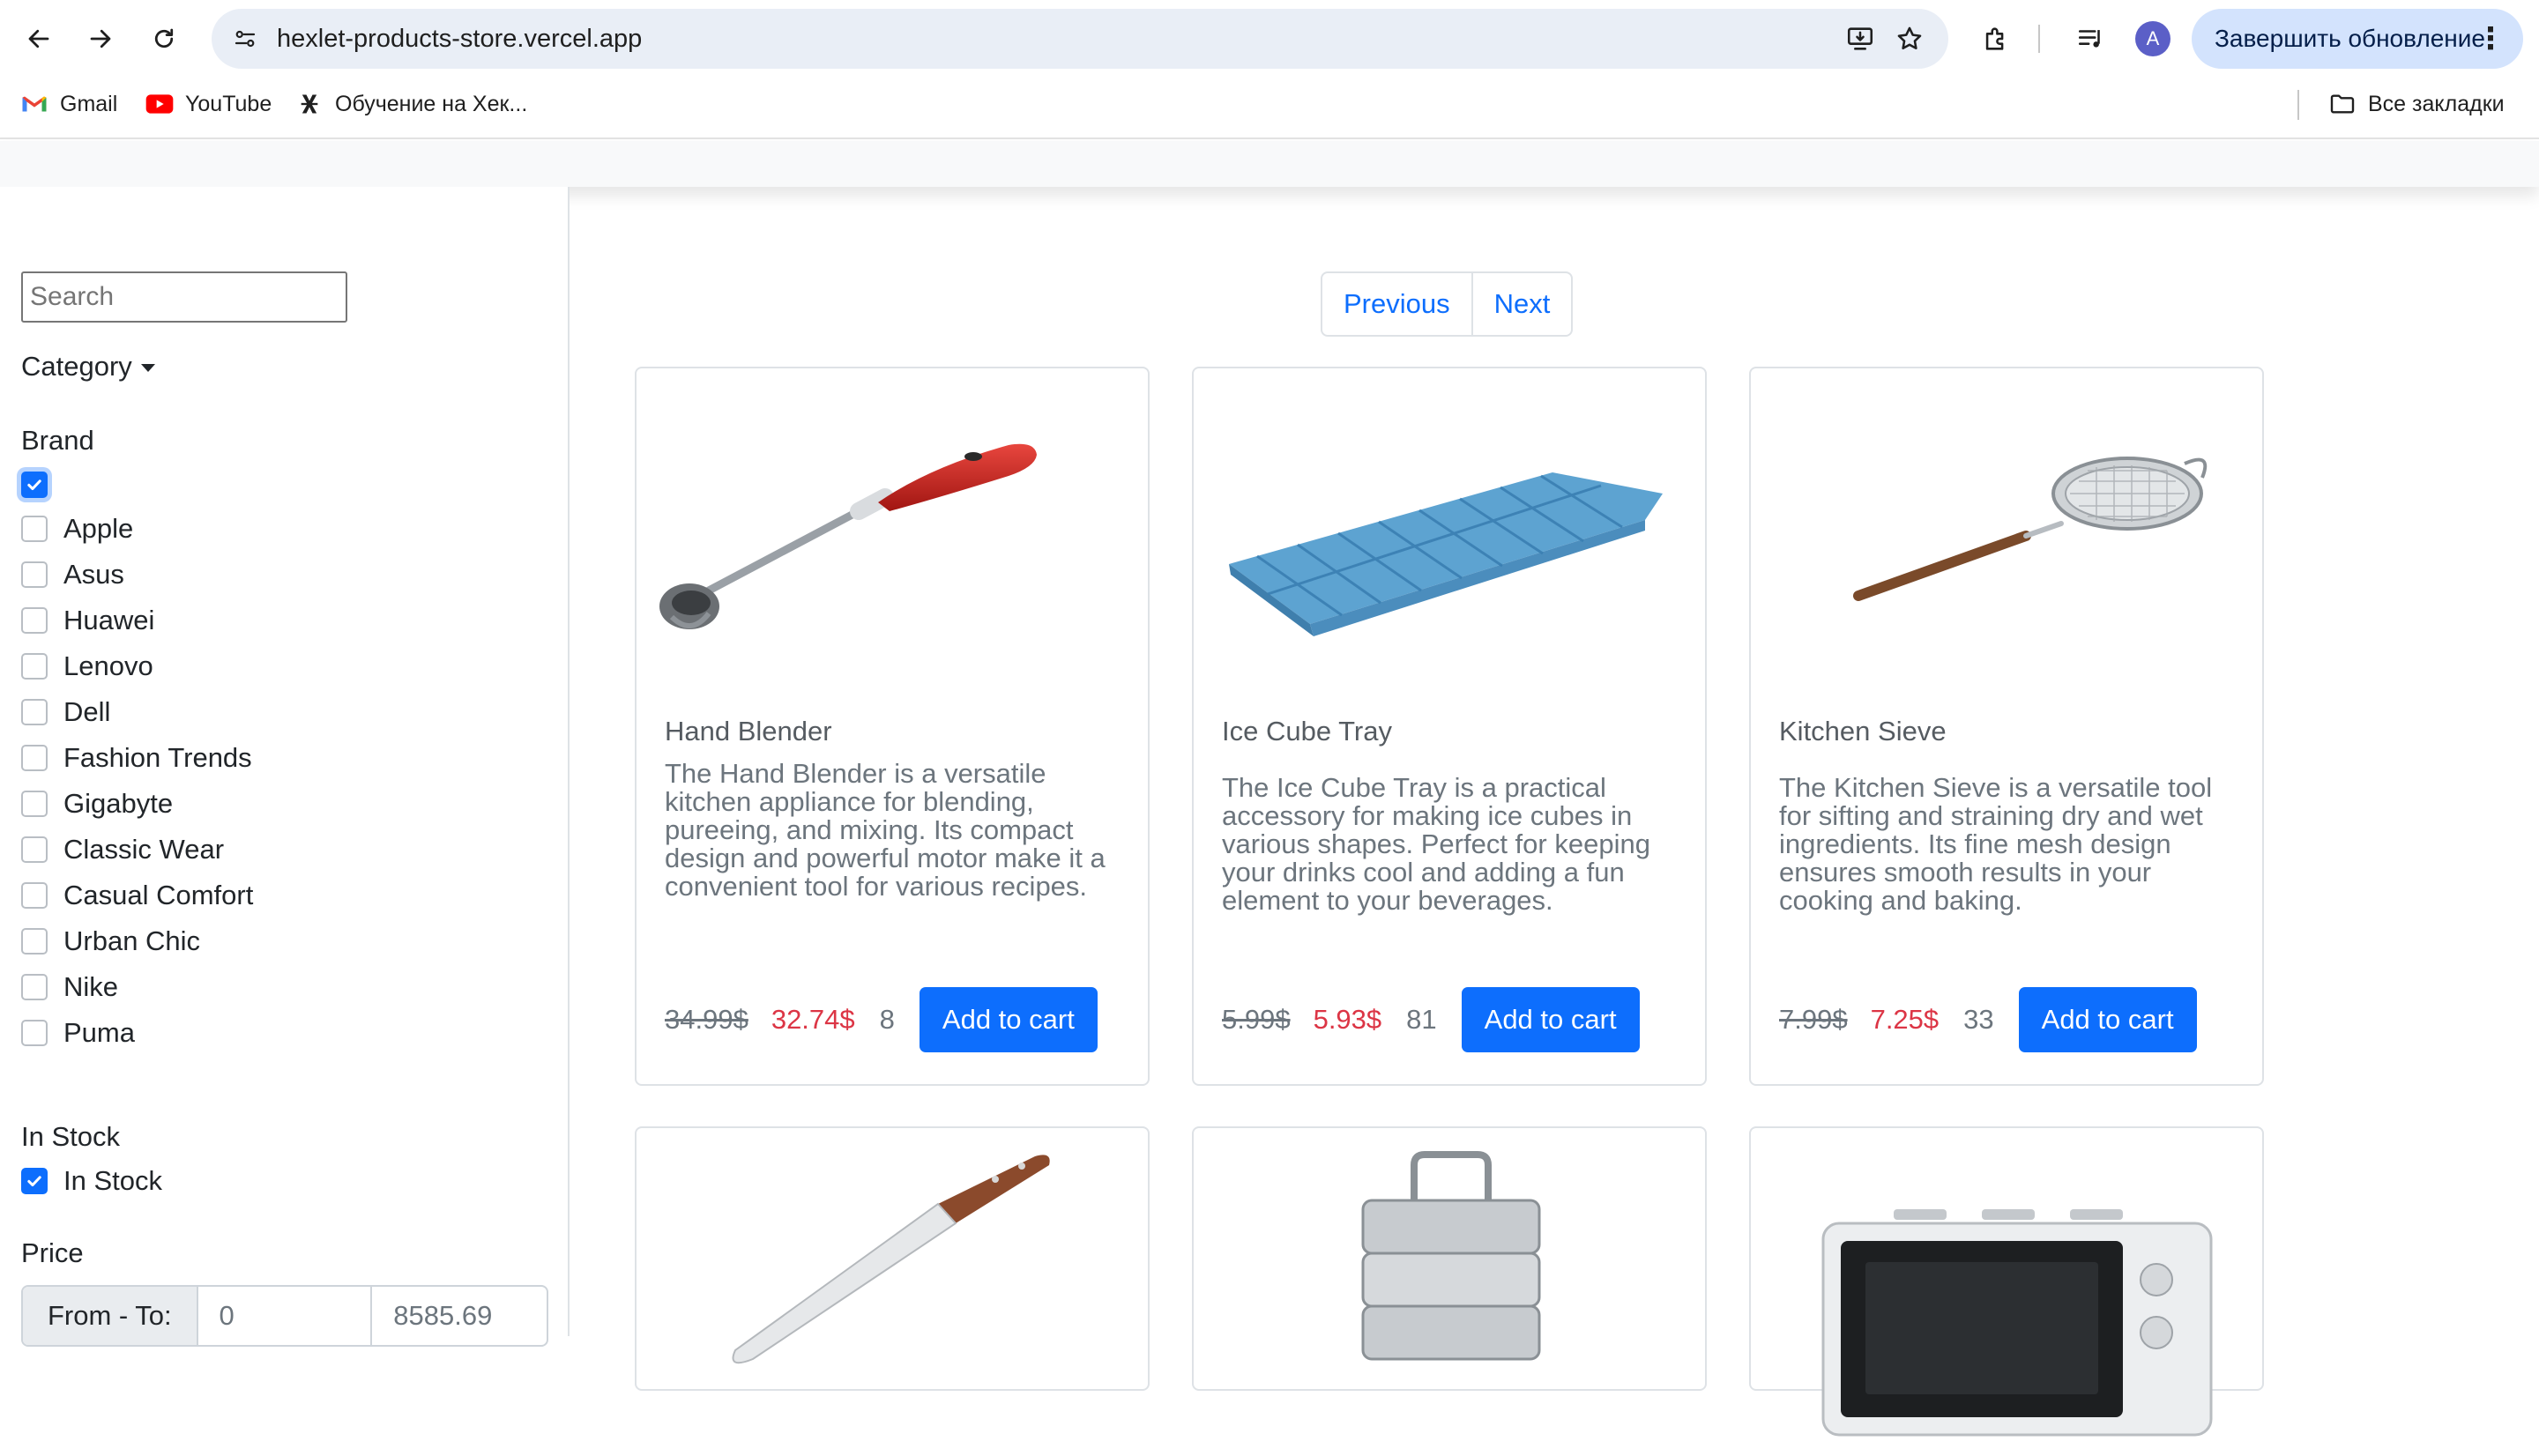 The width and height of the screenshot is (2539, 1456). What do you see at coordinates (87, 666) in the screenshot?
I see `brand-checkbox-row: Lenovo` at bounding box center [87, 666].